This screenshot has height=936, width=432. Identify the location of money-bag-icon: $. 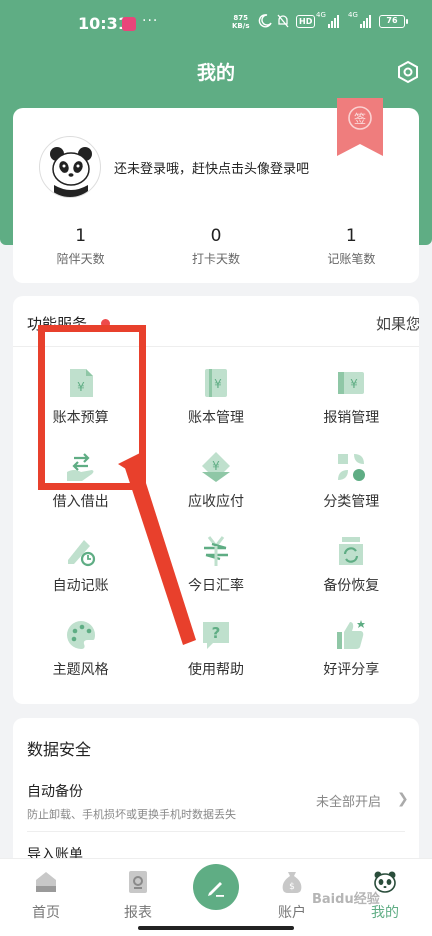
(292, 882).